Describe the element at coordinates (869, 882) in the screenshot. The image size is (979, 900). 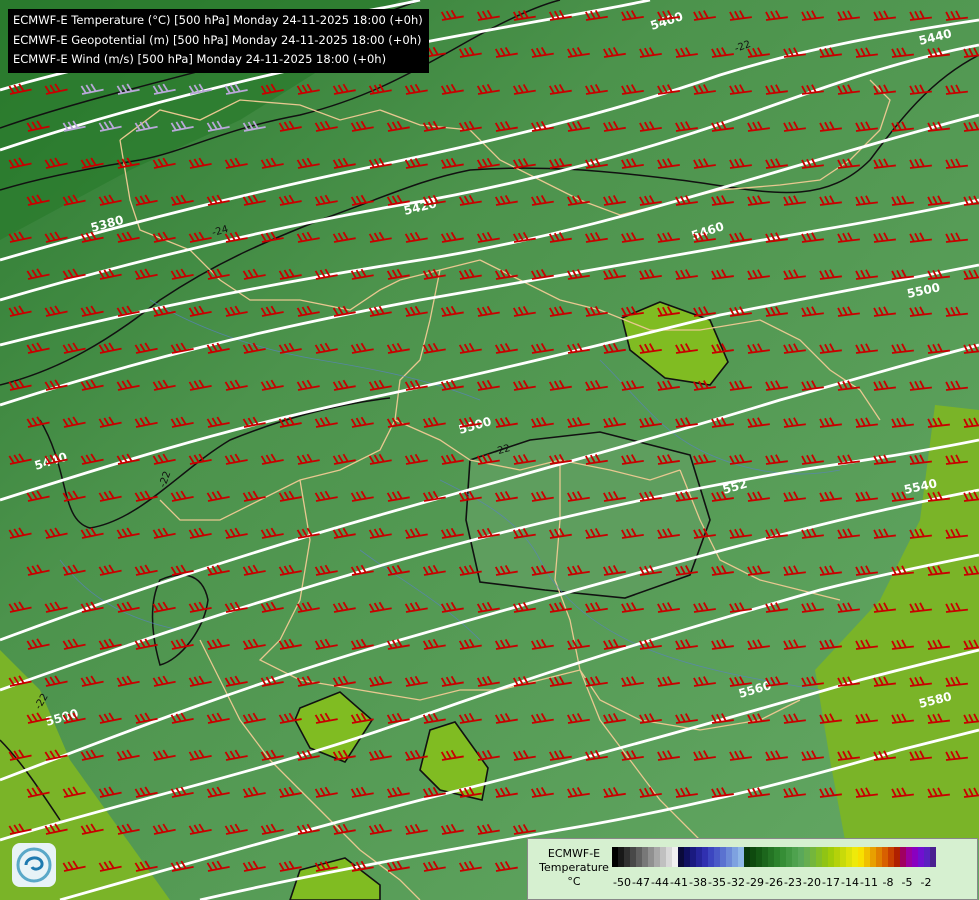
I see `legend-tick-label: -11` at that location.